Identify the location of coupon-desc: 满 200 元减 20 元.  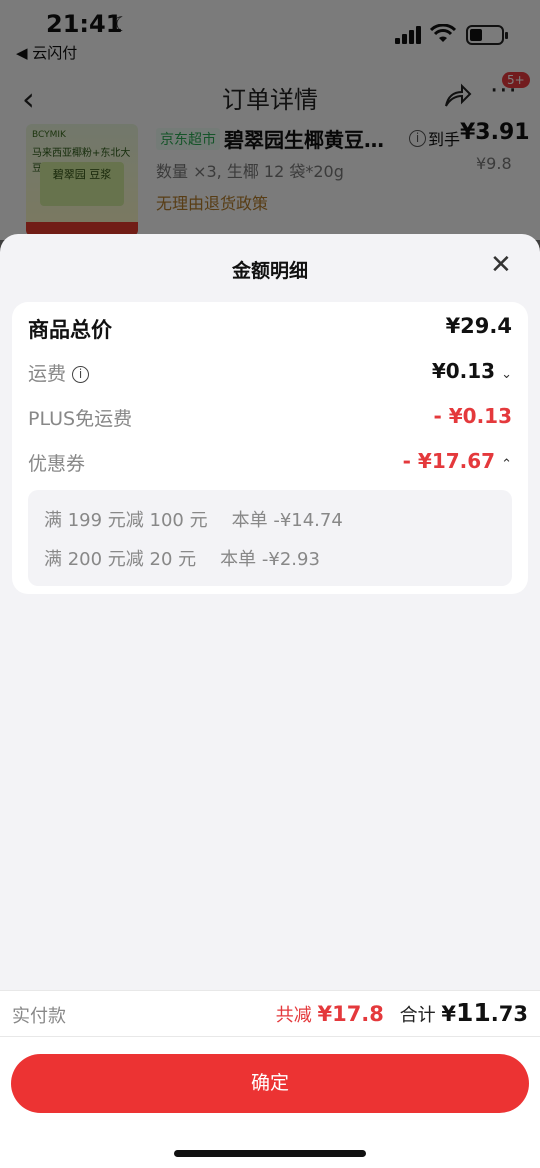
(120, 559).